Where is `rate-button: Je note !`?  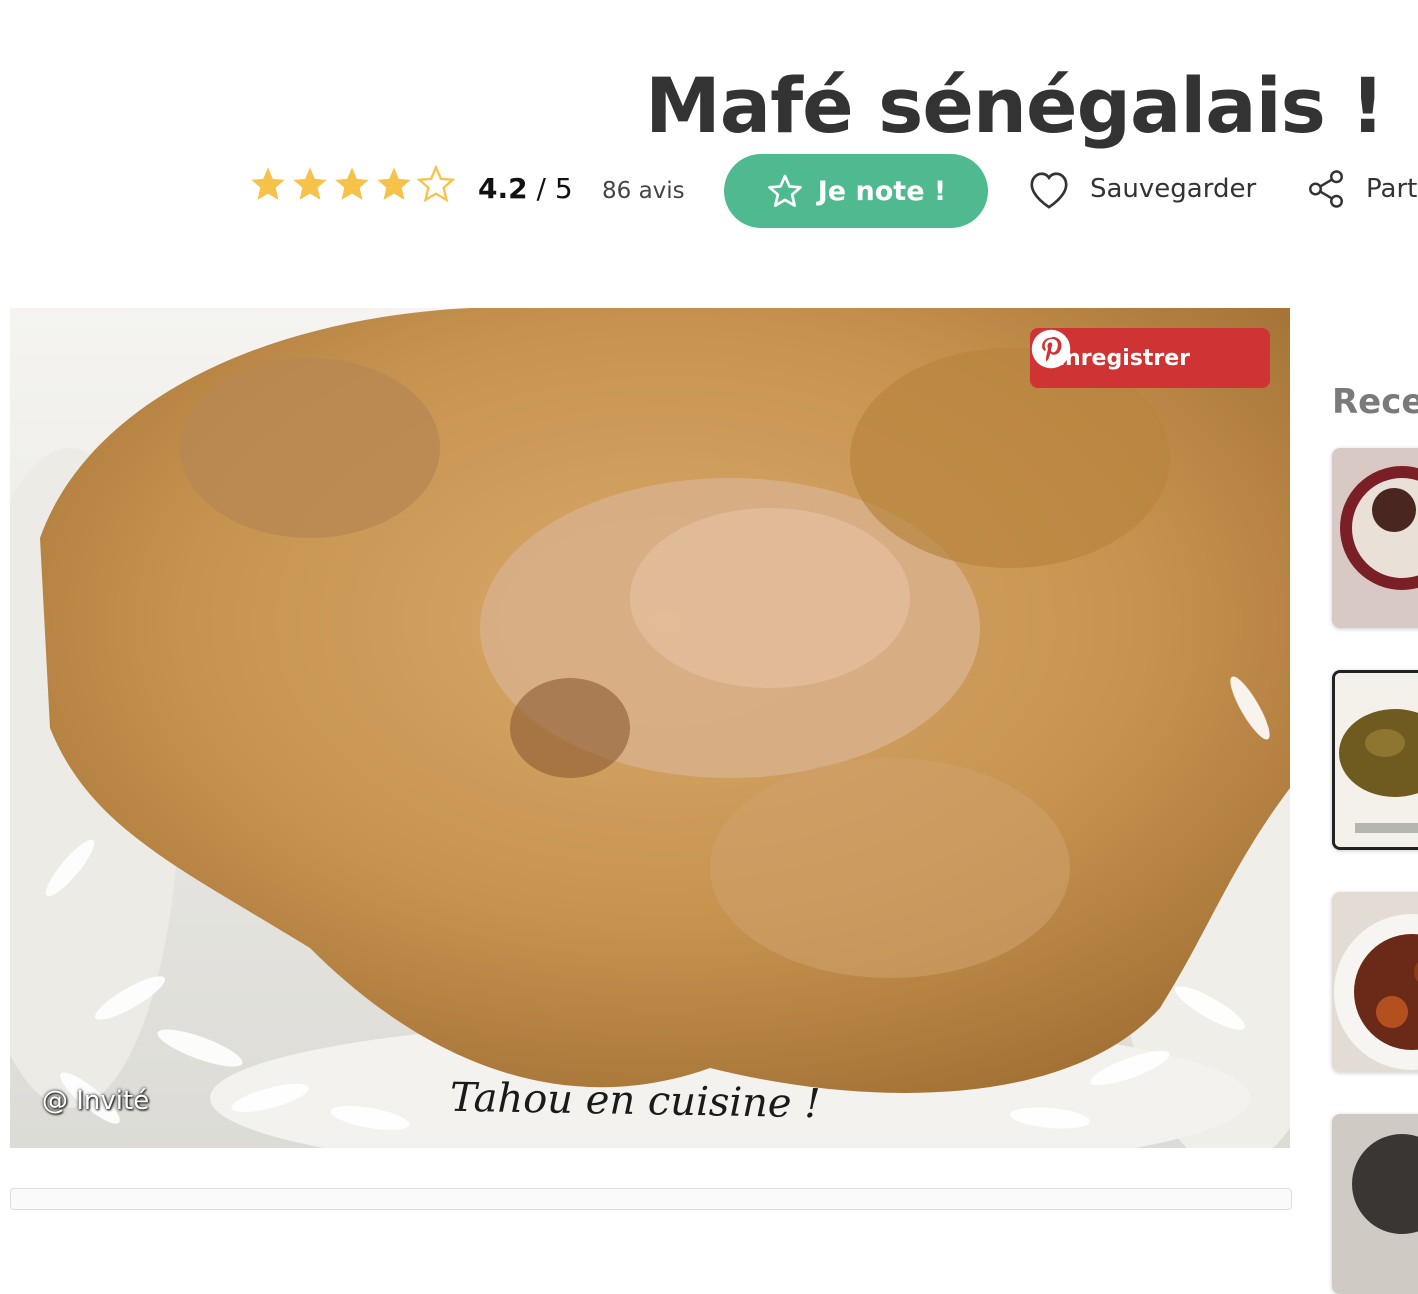
rate-button: Je note ! is located at coordinates (856, 191).